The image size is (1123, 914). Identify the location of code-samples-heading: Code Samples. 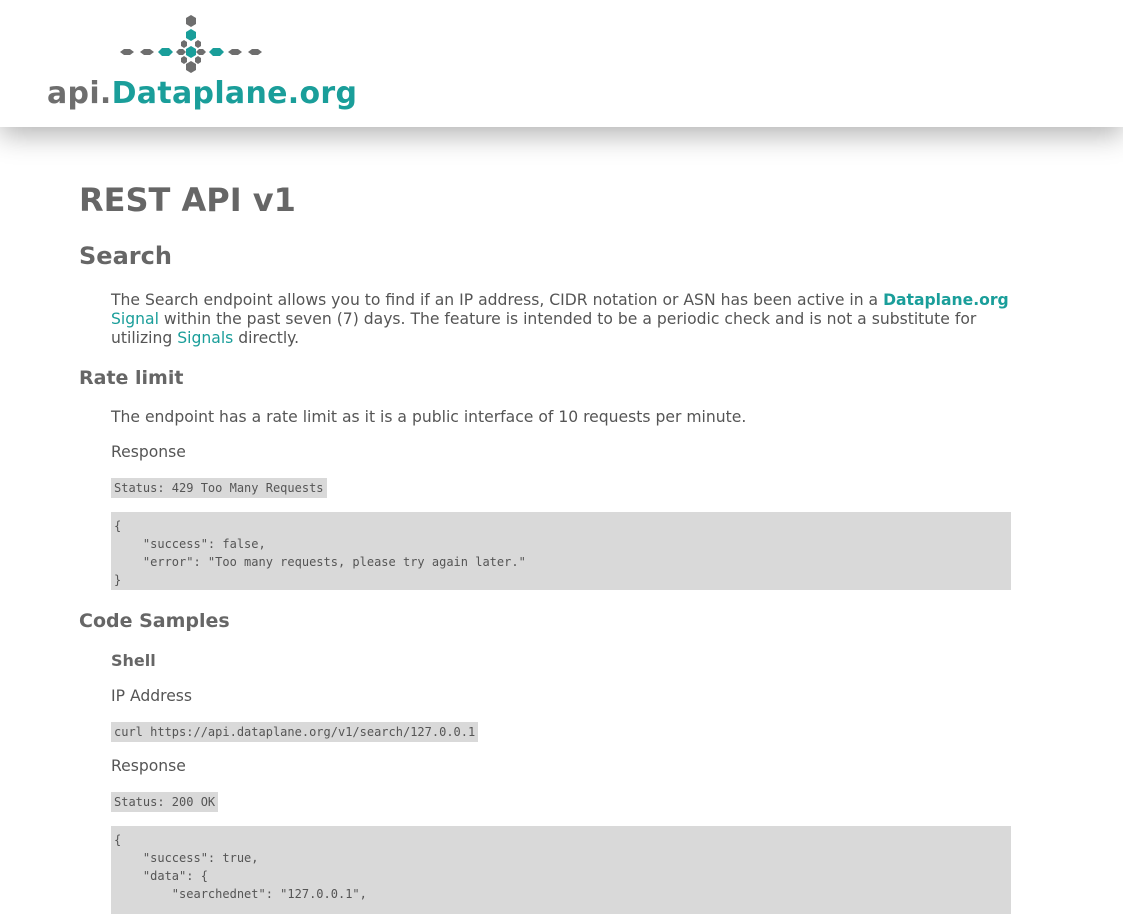
(154, 621).